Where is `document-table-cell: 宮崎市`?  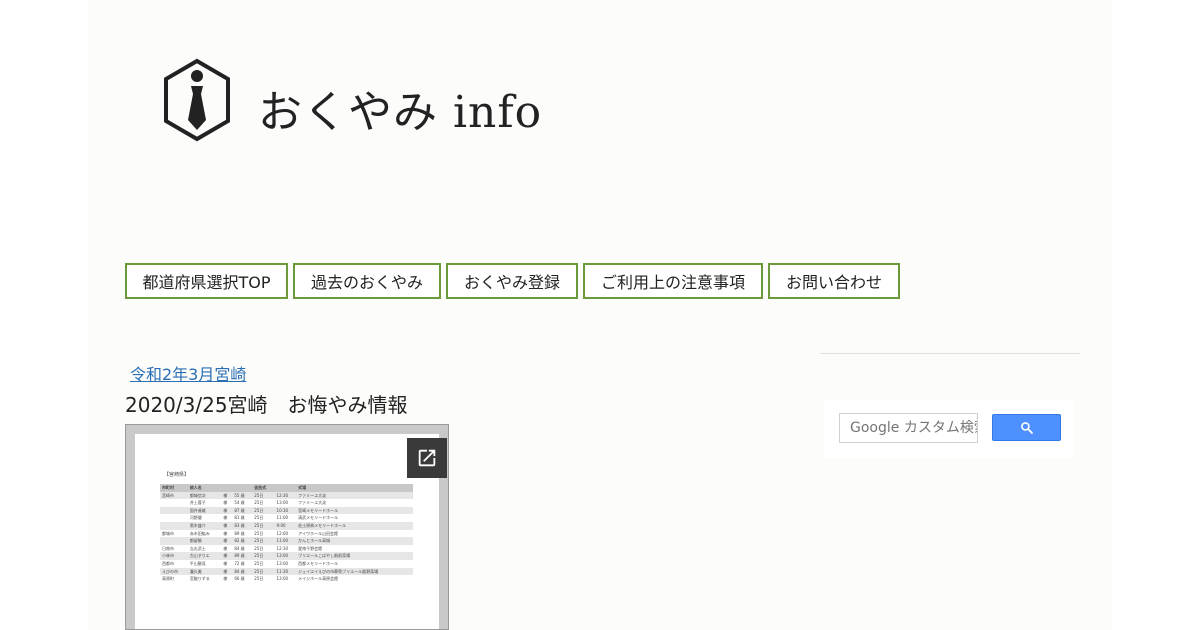
document-table-cell: 宮崎市 is located at coordinates (174, 495).